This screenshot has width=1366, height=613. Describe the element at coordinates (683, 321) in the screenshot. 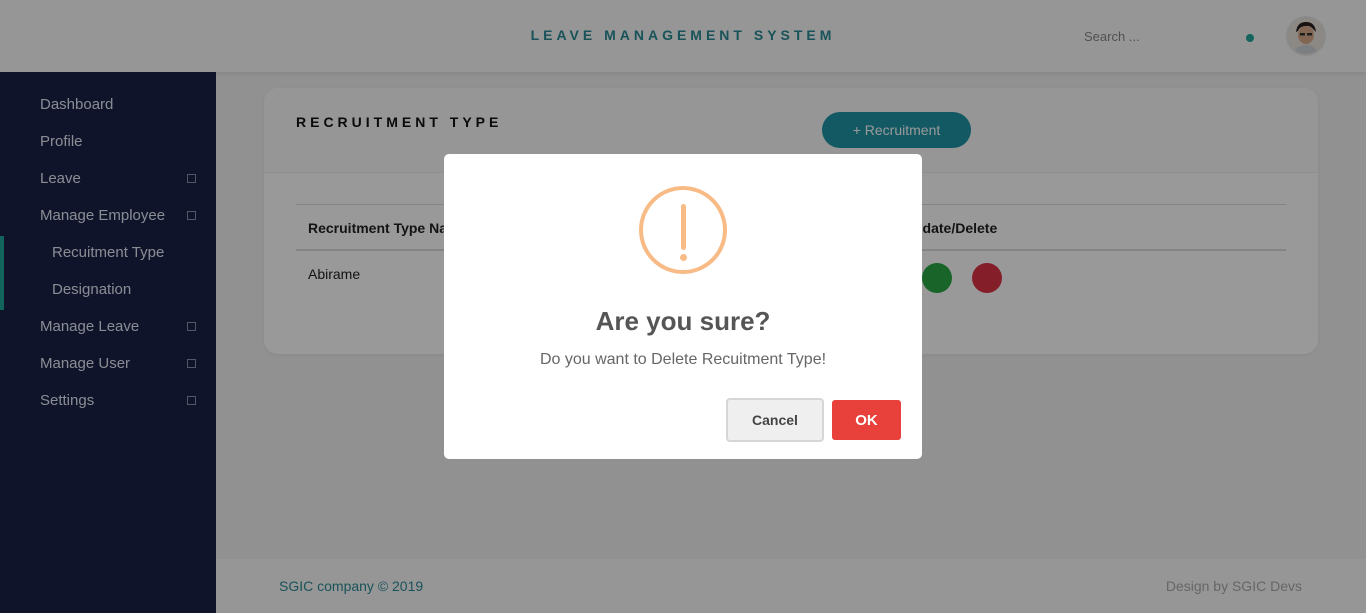

I see `dialog-title: Are you sure?` at that location.